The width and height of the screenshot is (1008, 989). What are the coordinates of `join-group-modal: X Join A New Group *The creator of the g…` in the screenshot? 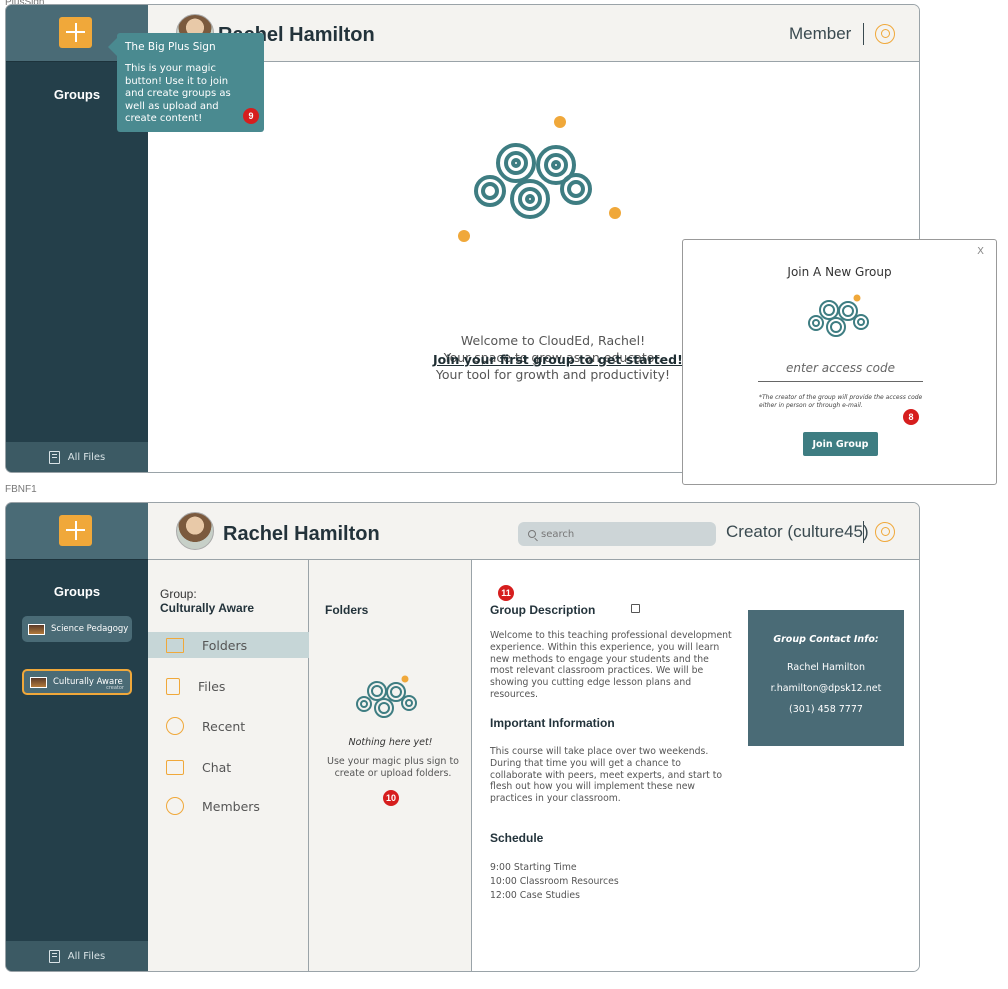 It's located at (839, 362).